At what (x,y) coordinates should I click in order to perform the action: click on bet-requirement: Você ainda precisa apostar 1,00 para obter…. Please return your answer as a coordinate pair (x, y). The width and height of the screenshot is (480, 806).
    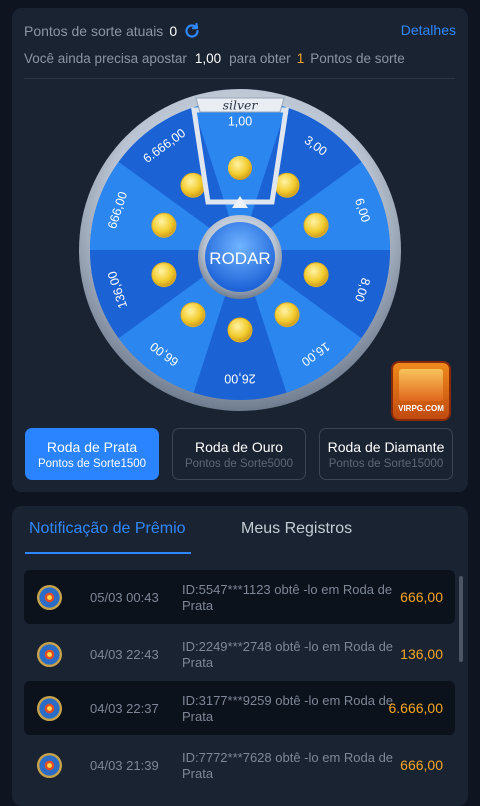
    Looking at the image, I should click on (214, 58).